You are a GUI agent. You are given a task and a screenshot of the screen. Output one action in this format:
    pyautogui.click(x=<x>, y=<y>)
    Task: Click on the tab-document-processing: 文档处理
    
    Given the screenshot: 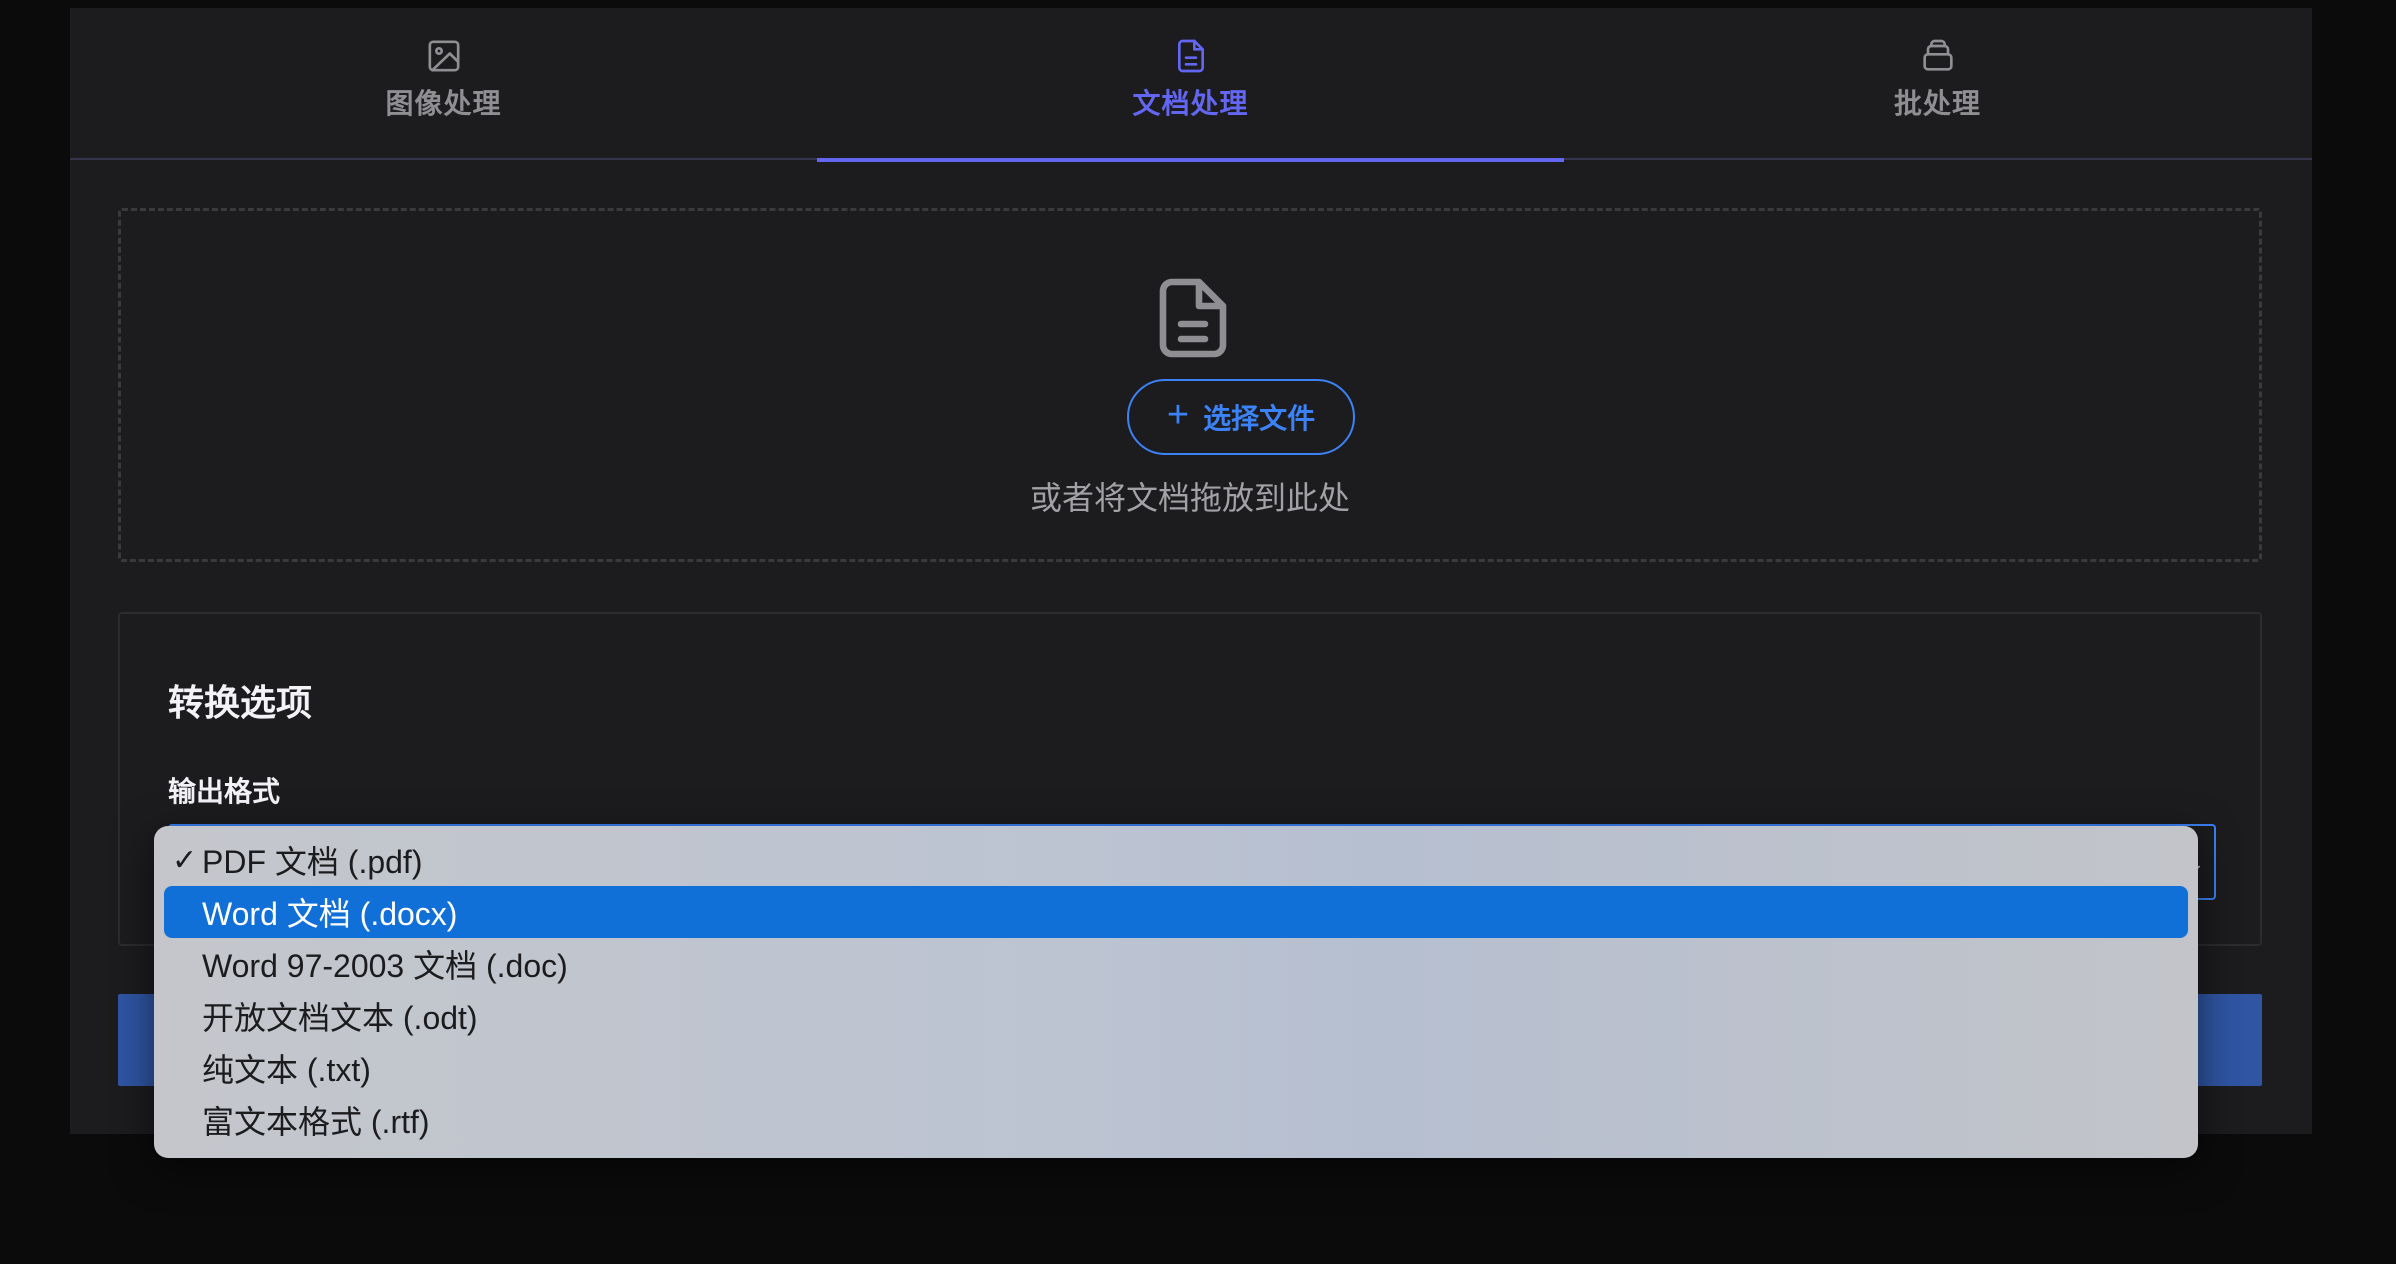 What is the action you would take?
    pyautogui.click(x=1190, y=85)
    